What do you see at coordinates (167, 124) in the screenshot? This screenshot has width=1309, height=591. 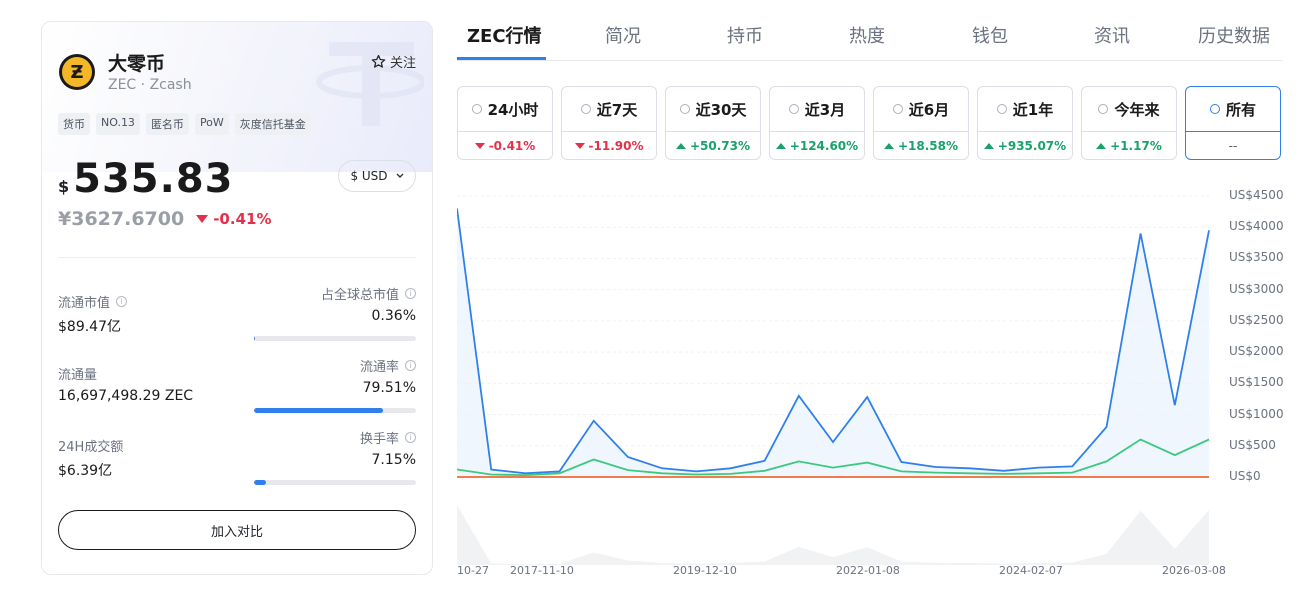 I see `tag: 匿名币` at bounding box center [167, 124].